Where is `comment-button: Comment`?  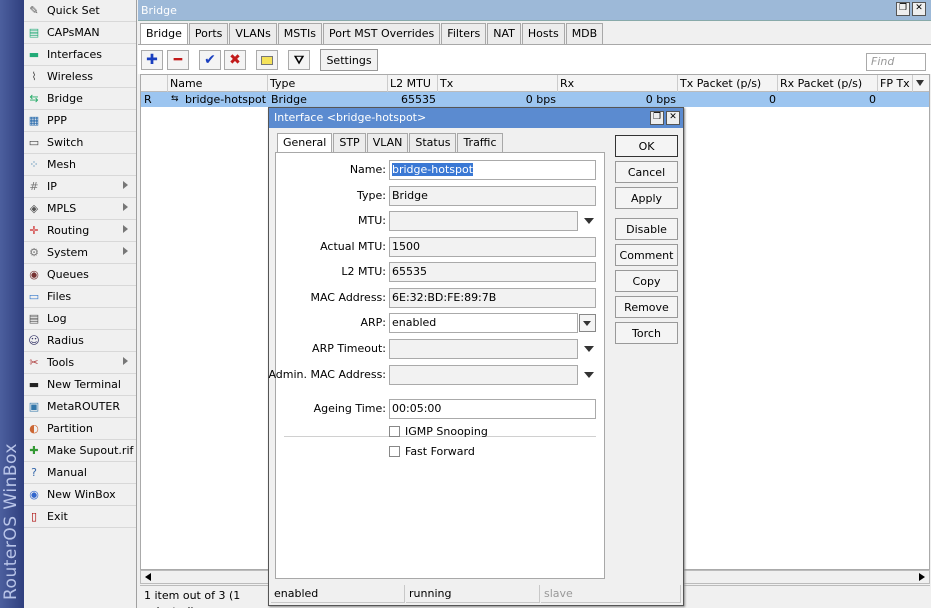 comment-button: Comment is located at coordinates (646, 255).